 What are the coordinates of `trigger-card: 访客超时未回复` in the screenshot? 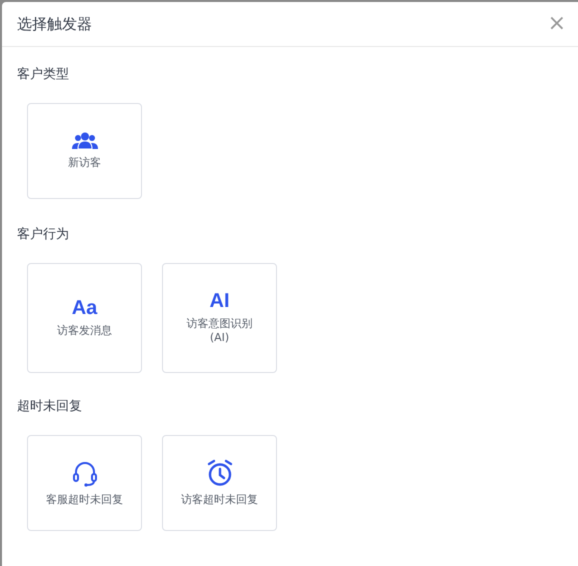 It's located at (219, 483).